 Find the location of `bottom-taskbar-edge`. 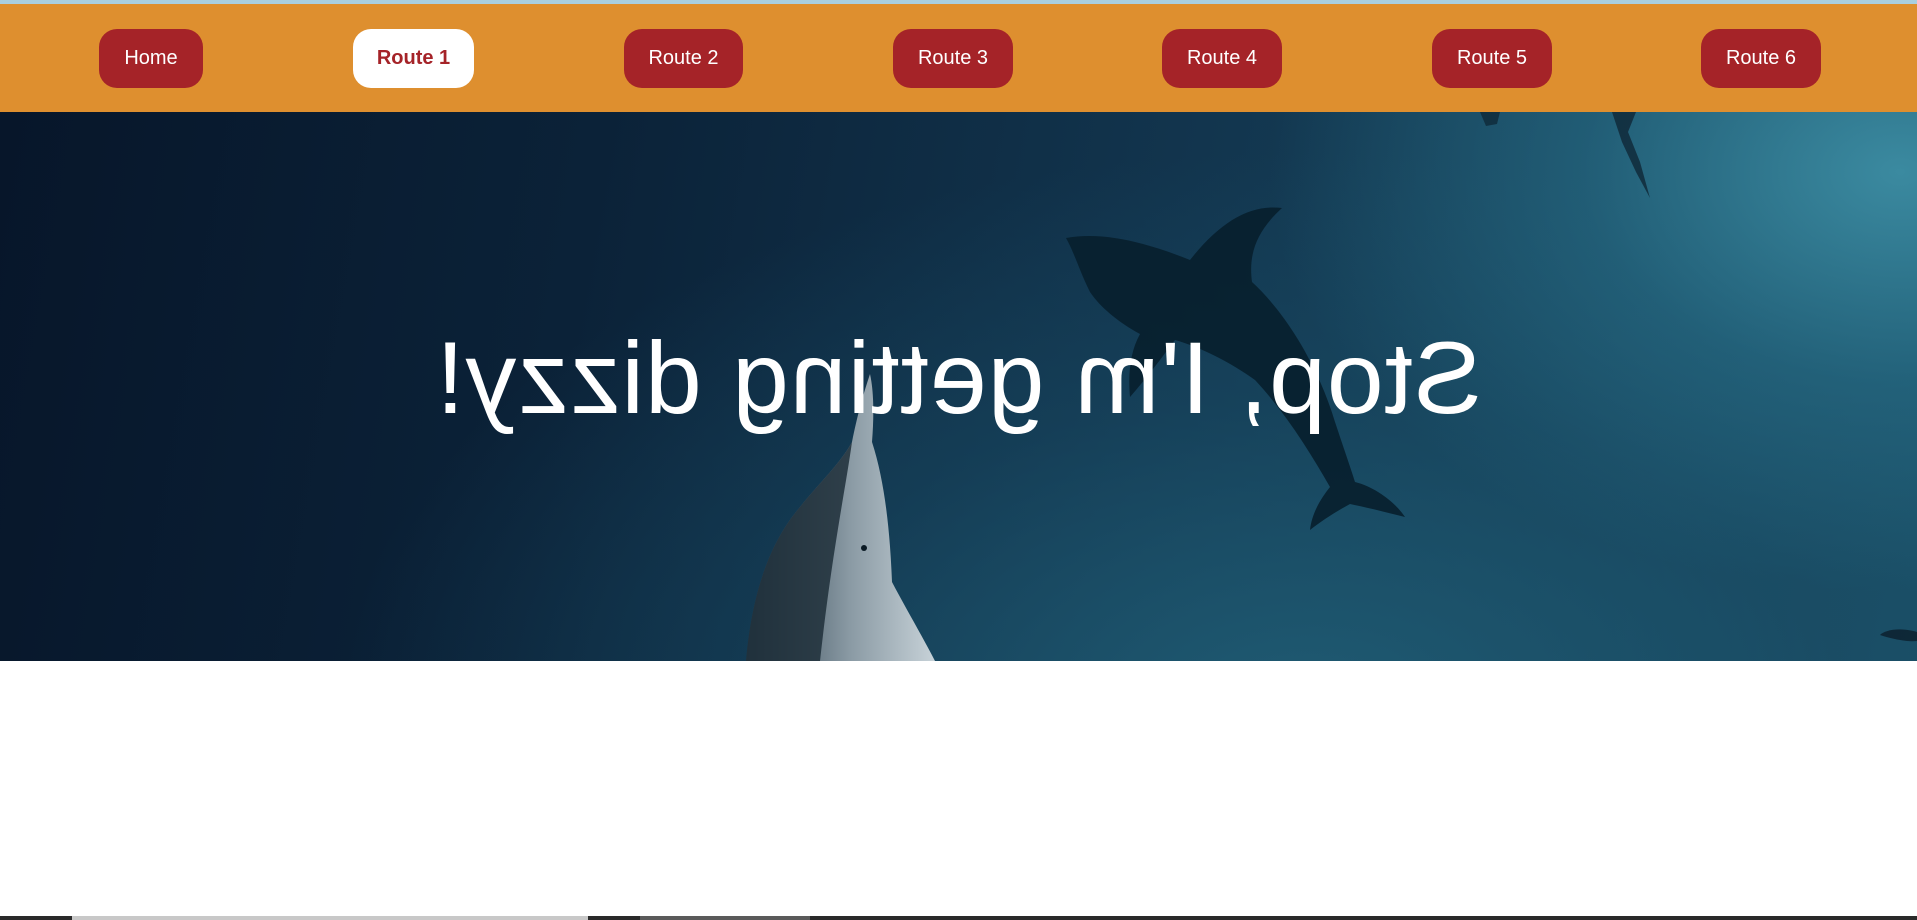

bottom-taskbar-edge is located at coordinates (958, 918).